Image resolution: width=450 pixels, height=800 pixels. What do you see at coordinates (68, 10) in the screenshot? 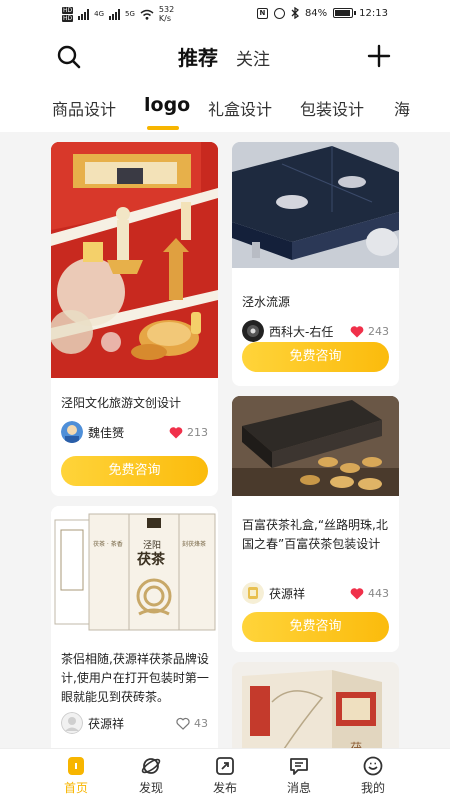
I see `sim1-badge: HD` at bounding box center [68, 10].